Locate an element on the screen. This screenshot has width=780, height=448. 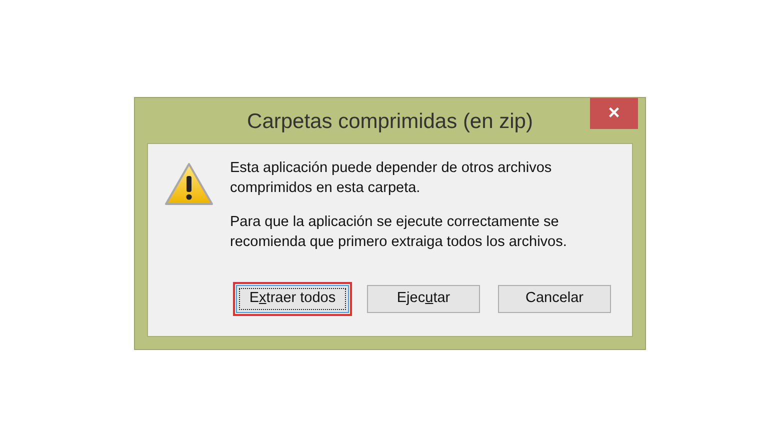
message-text: Para que la aplicación se ejecute correctamente se recomienda que primero extraiga todos los archivos. is located at coordinates (399, 232).